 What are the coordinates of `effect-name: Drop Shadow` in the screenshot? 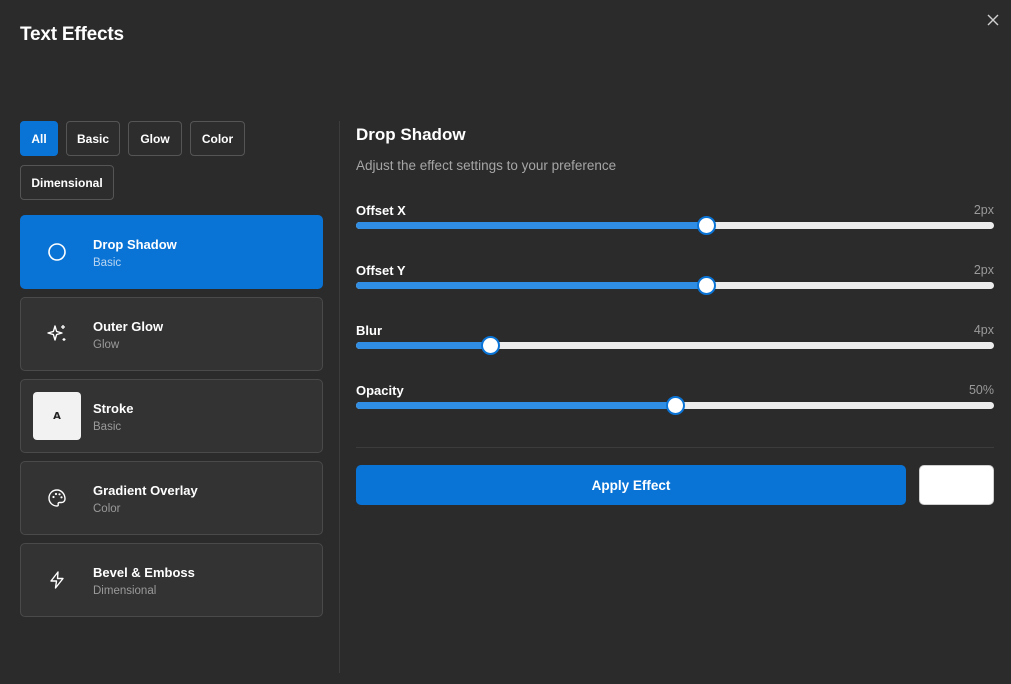 It's located at (135, 244).